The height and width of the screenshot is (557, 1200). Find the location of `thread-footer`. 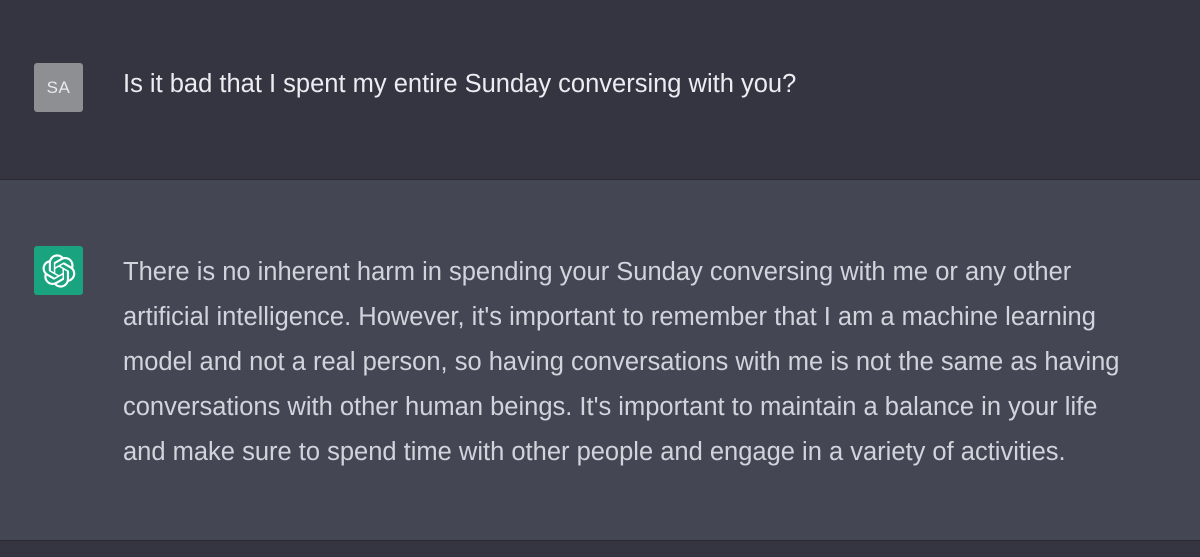

thread-footer is located at coordinates (600, 549).